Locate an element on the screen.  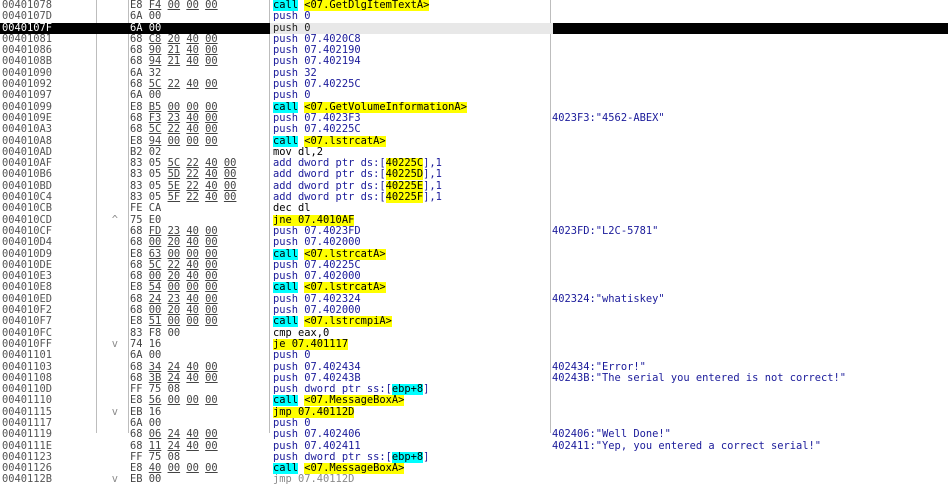
bytes-cell: 68 3B 24 40 00 is located at coordinates (174, 378).